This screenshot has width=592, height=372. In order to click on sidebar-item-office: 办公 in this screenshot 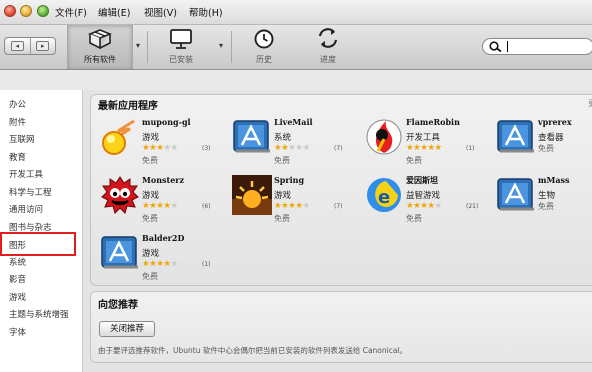, I will do `click(17, 104)`.